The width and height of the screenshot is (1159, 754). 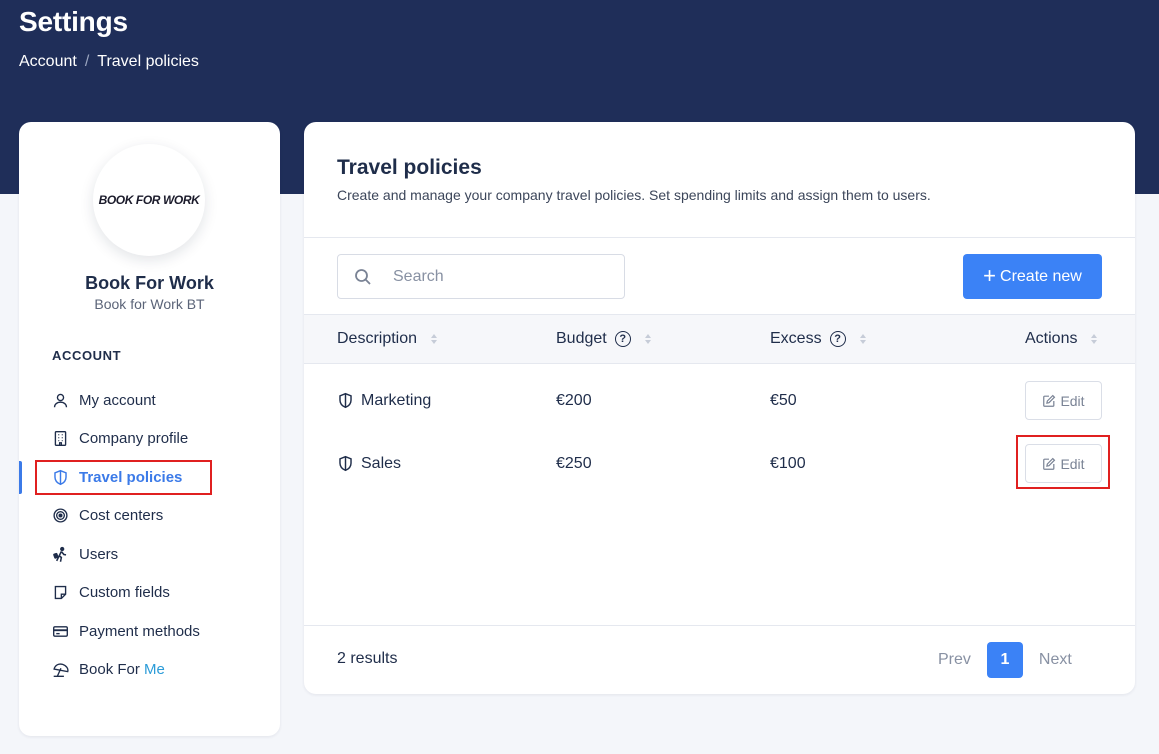 What do you see at coordinates (1061, 339) in the screenshot?
I see `column-header-actions: Actions` at bounding box center [1061, 339].